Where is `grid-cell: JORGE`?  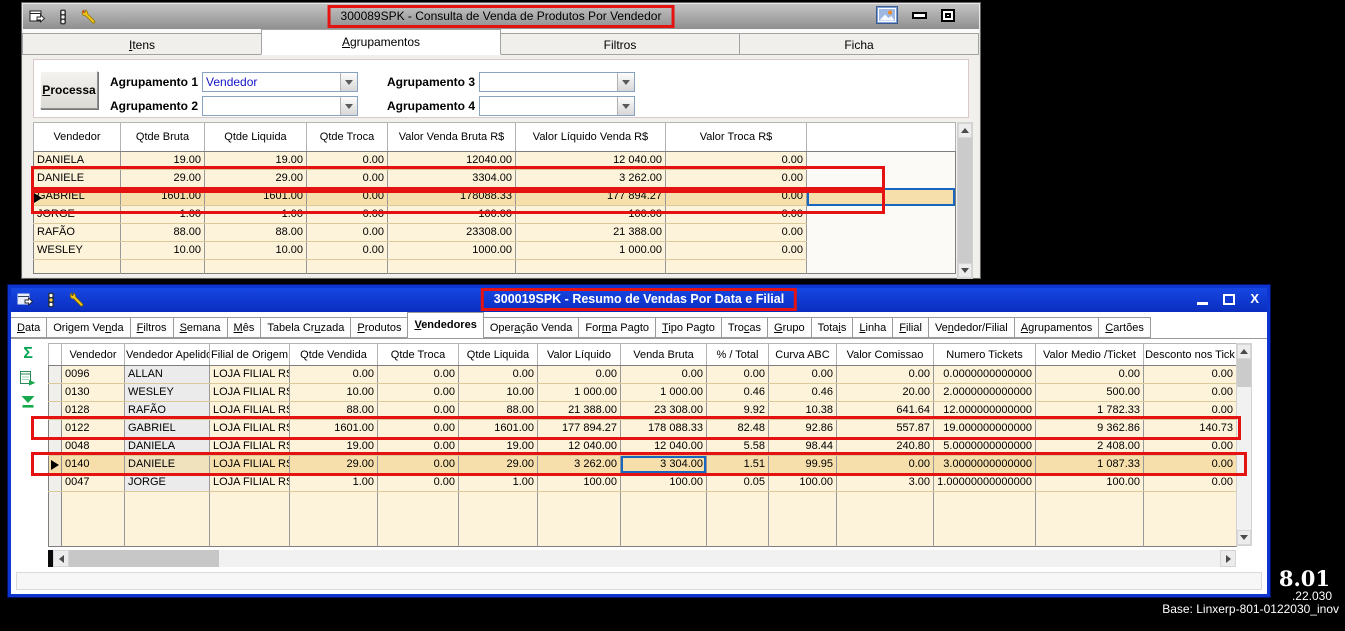 grid-cell: JORGE is located at coordinates (167, 482).